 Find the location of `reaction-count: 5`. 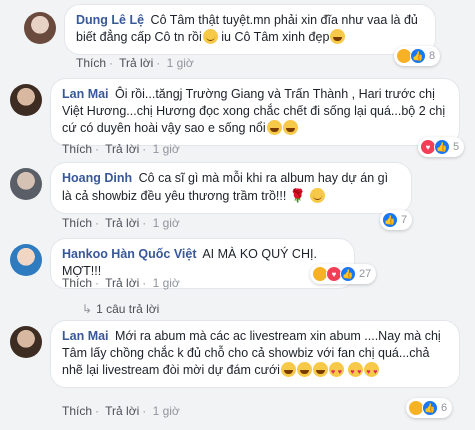

reaction-count: 5 is located at coordinates (456, 147).